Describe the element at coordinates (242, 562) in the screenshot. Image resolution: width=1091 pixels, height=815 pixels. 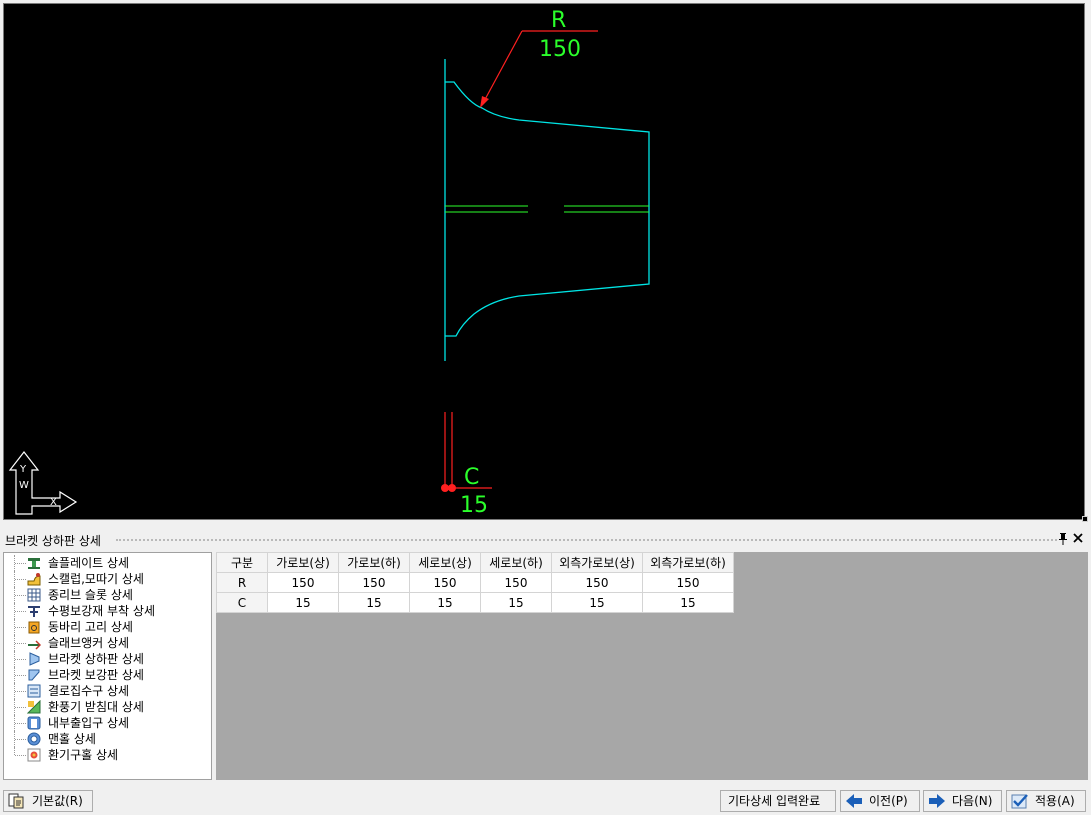
I see `column-header: 구분` at that location.